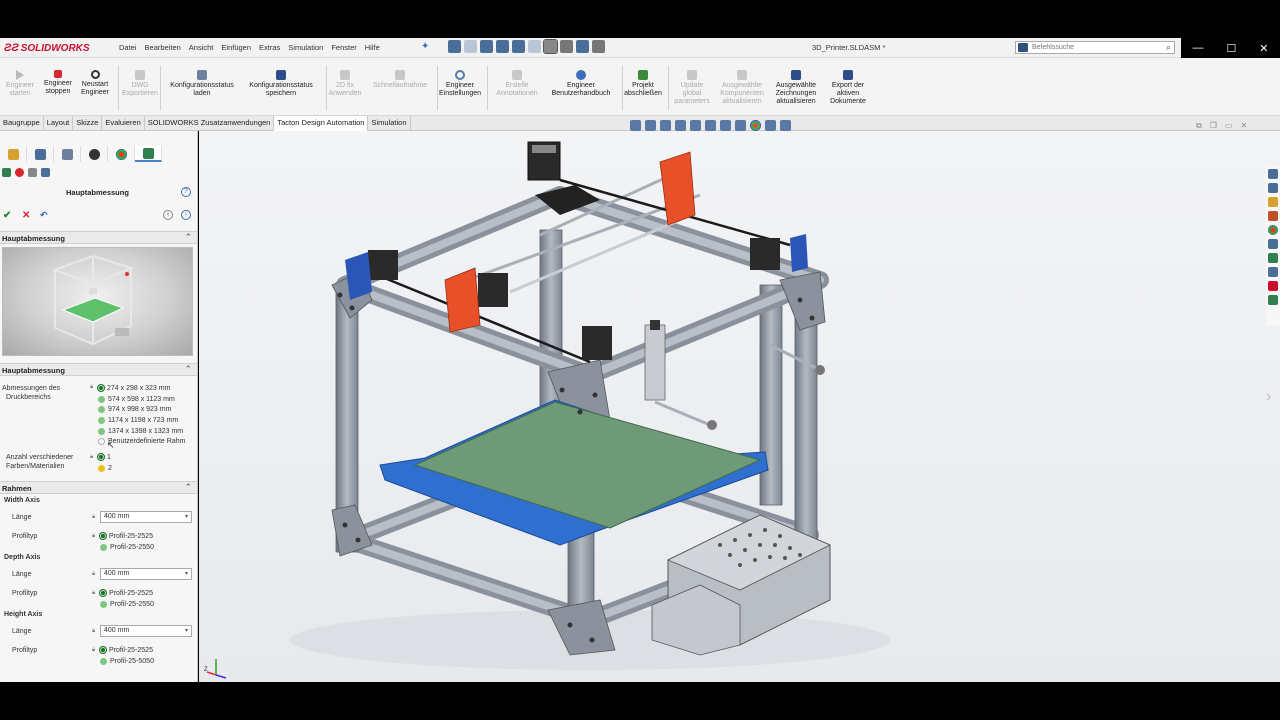 Image resolution: width=1280 pixels, height=720 pixels. What do you see at coordinates (1168, 47) in the screenshot?
I see `search-icon: ⌕` at bounding box center [1168, 47].